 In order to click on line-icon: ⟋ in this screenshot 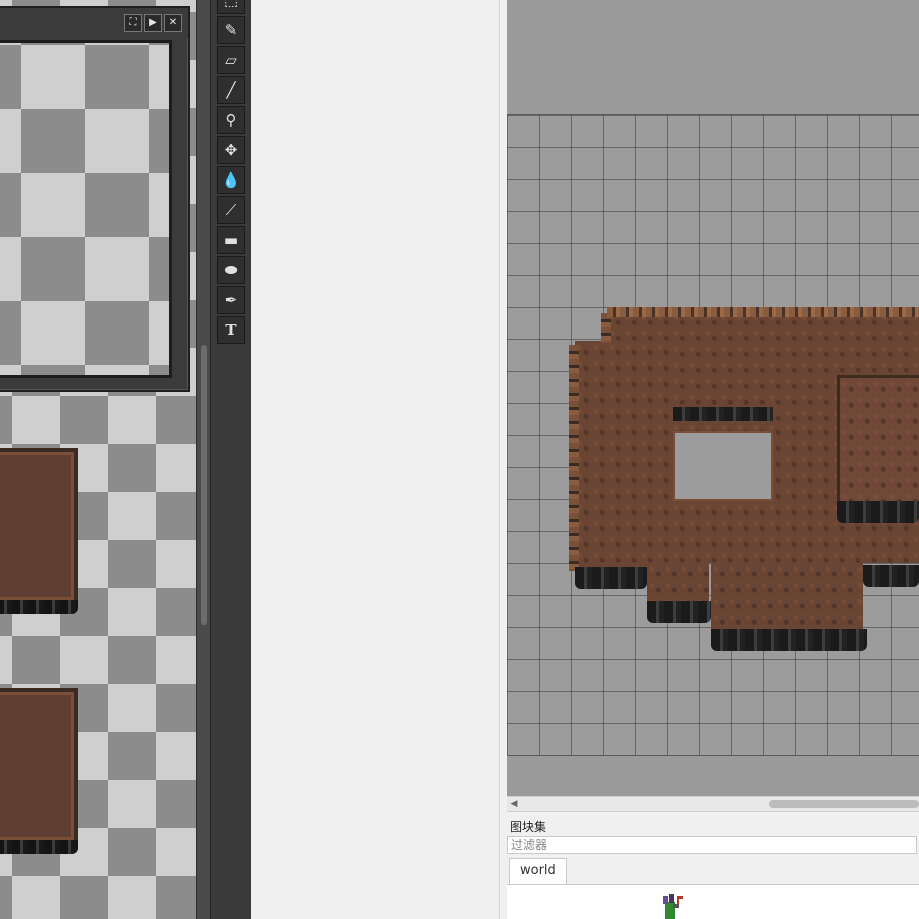, I will do `click(231, 210)`.